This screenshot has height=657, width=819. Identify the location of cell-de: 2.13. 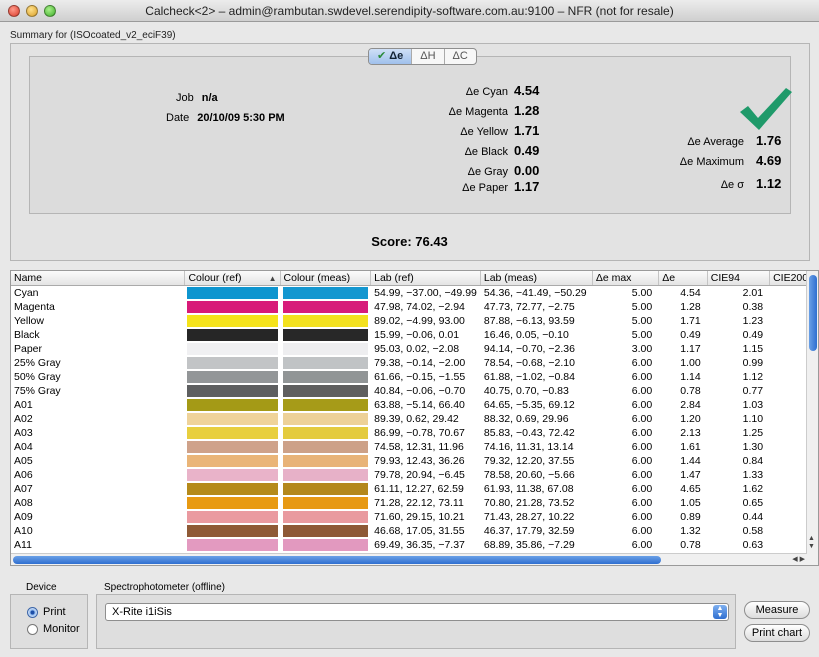
(690, 432).